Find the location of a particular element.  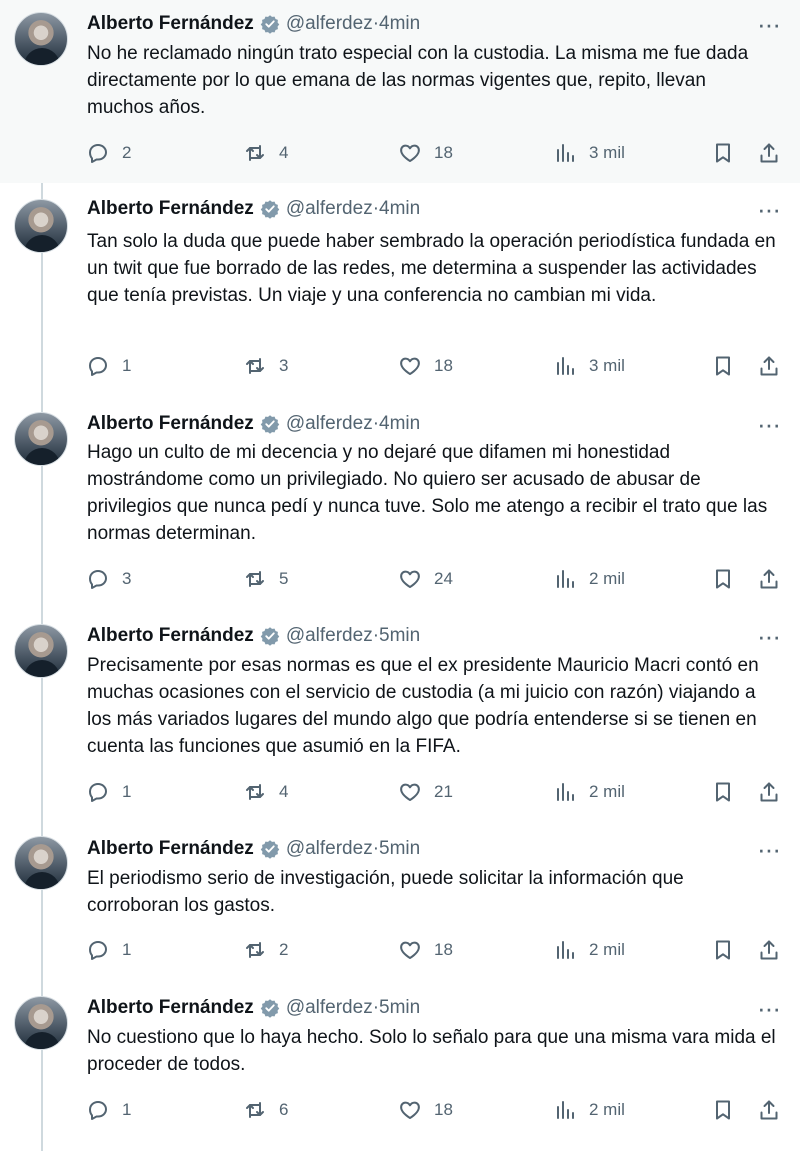

views-chart-icon is located at coordinates (565, 950).